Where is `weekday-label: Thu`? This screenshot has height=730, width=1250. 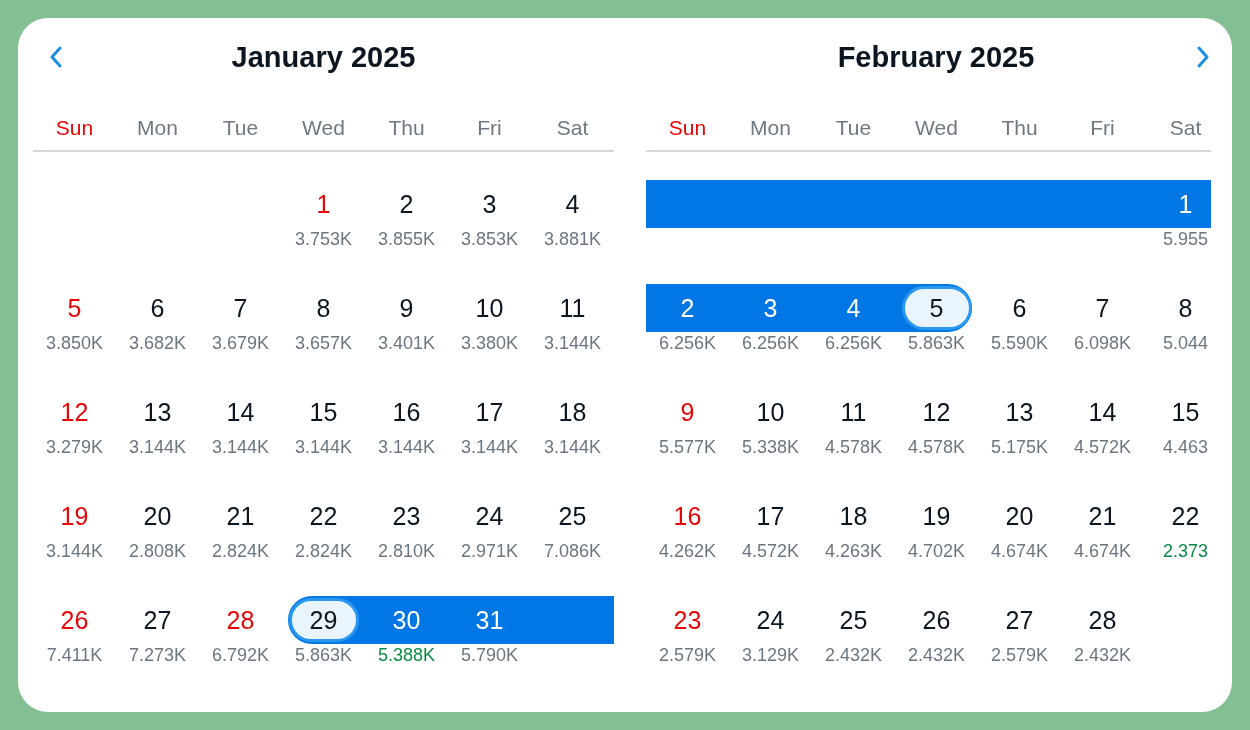 weekday-label: Thu is located at coordinates (406, 128).